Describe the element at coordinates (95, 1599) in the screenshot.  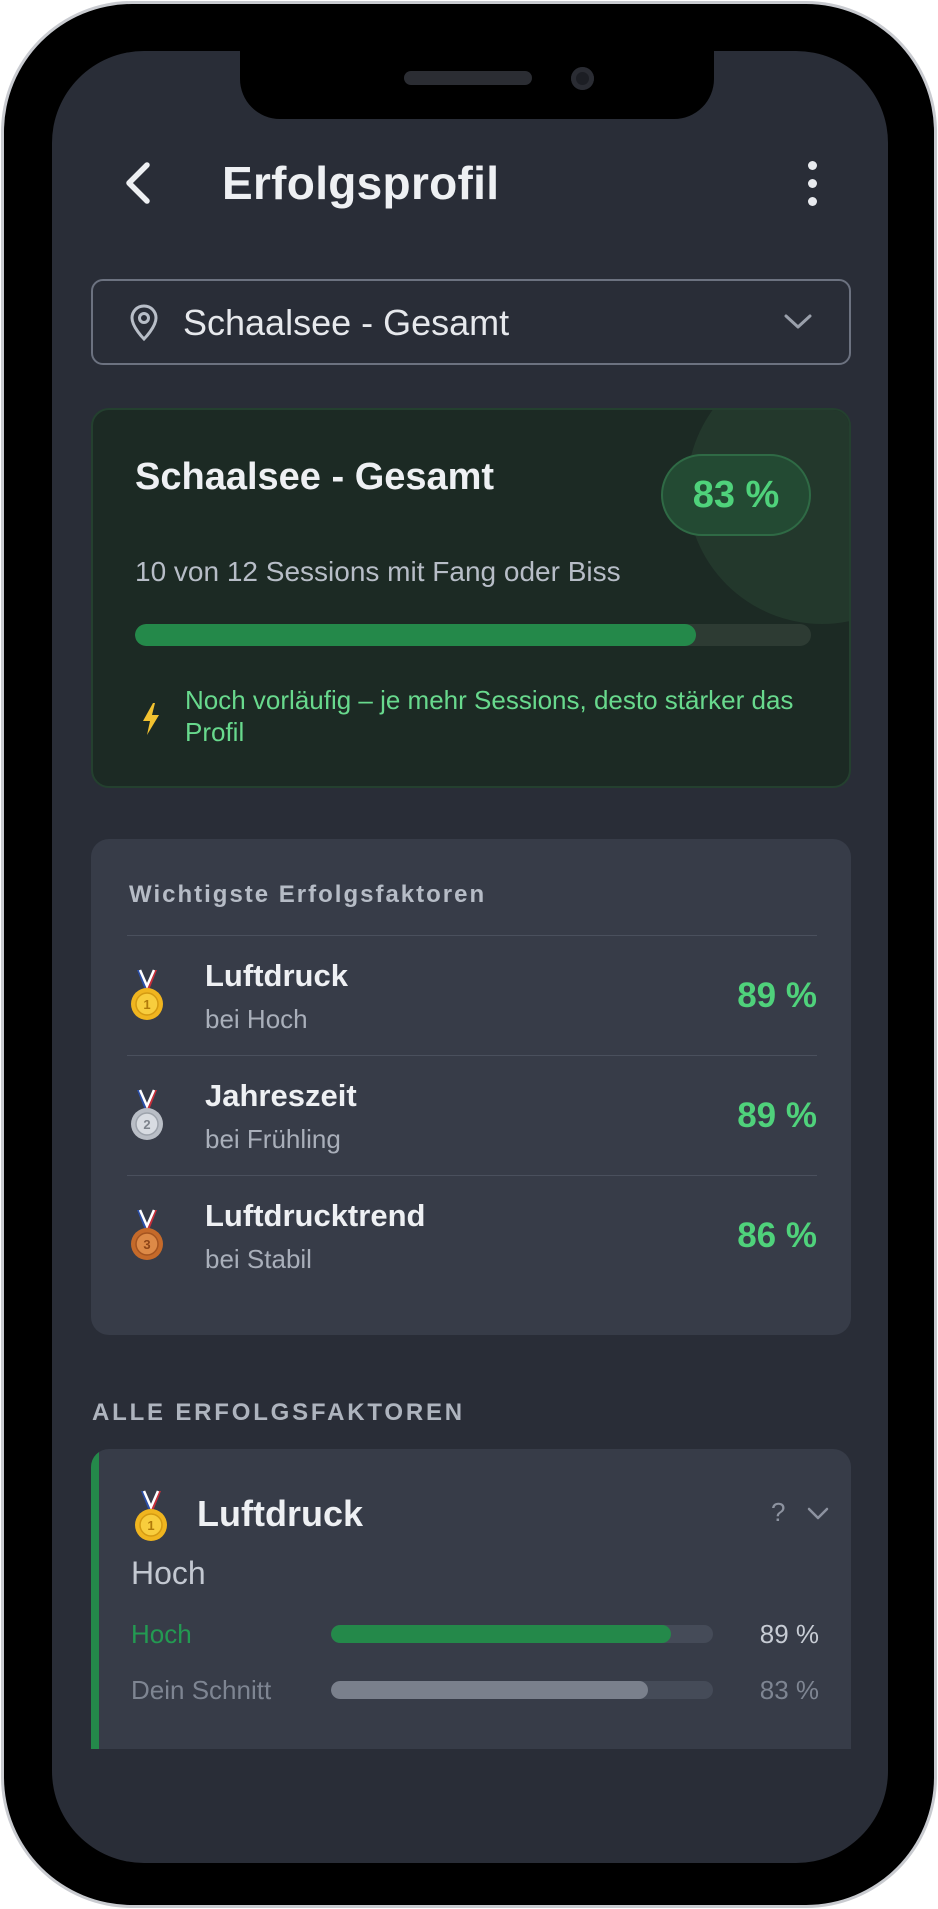
I see `card-accent-bar` at that location.